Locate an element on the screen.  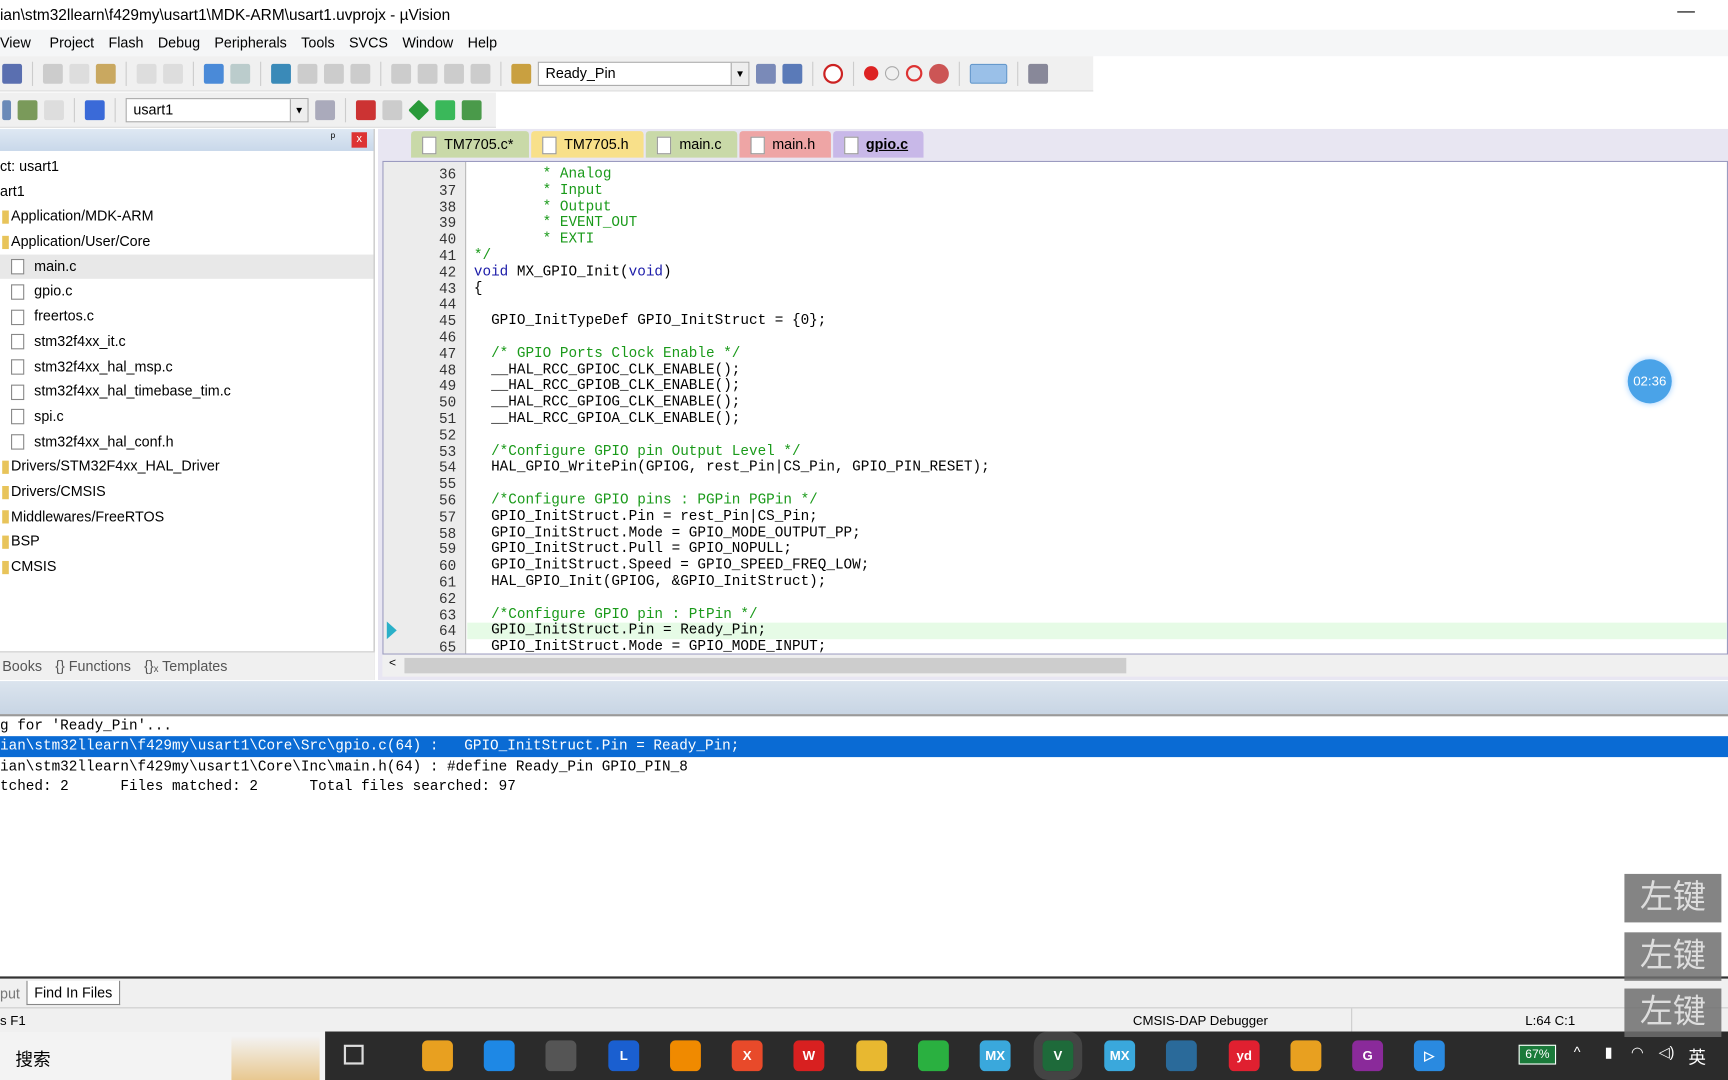
scroll-left-icon: < is located at coordinates (392, 663).